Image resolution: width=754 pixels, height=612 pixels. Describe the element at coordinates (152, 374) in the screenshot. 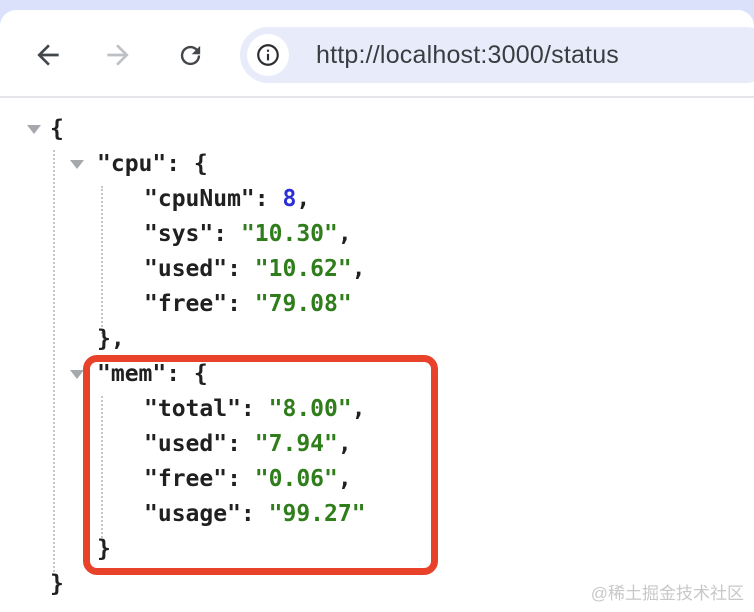

I see `json-line-mem-open: "mem": {` at that location.